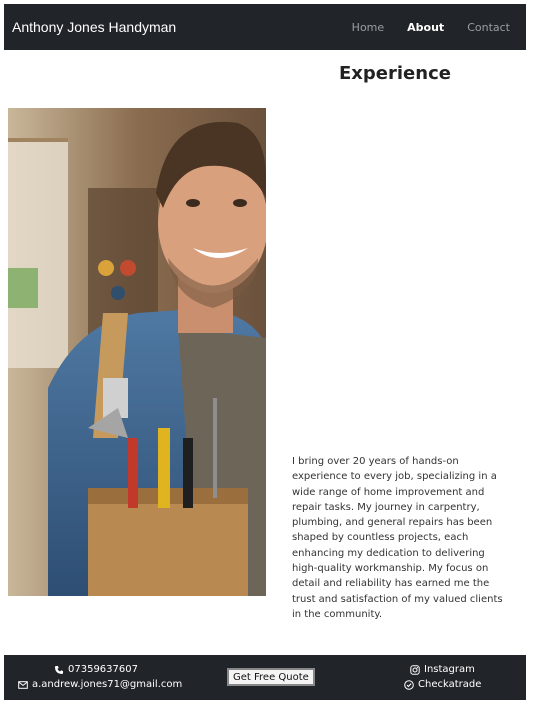  I want to click on email-address: a.andrew.jones71@gmail.com, so click(107, 684).